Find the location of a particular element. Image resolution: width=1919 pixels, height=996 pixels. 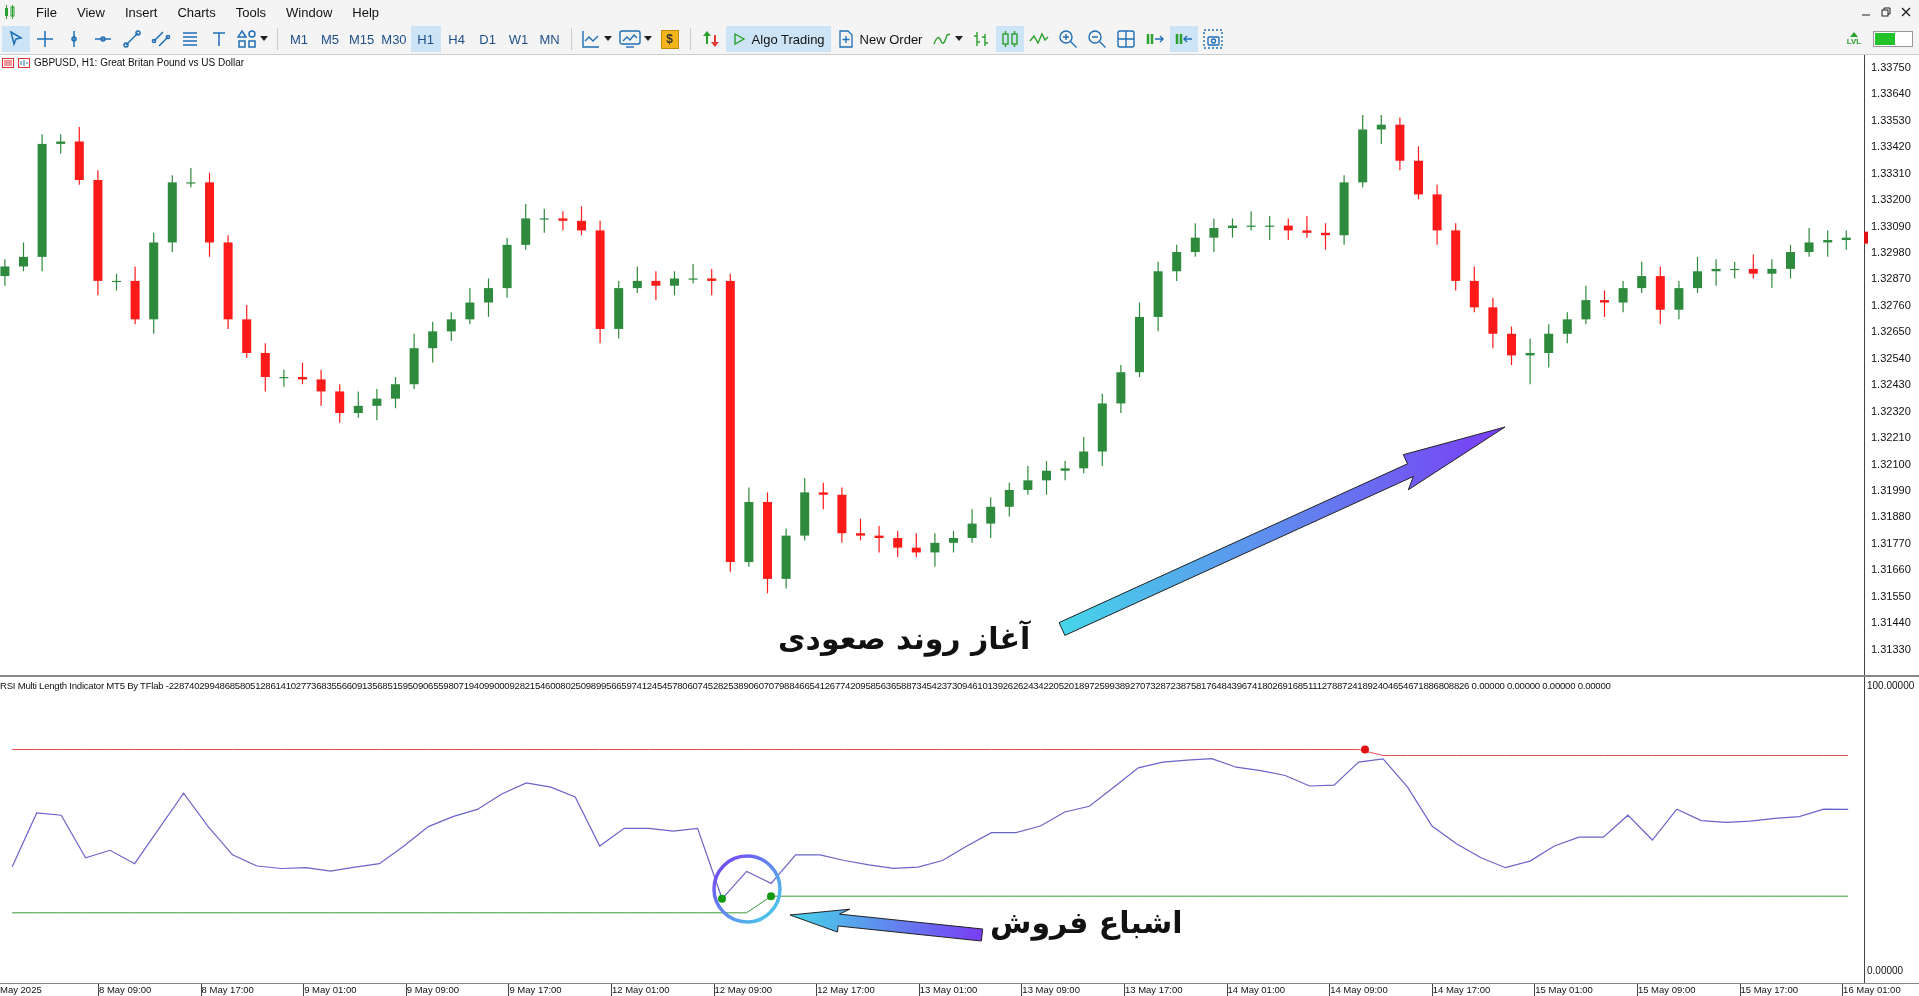

price-label: 1.31880 is located at coordinates (1891, 516).